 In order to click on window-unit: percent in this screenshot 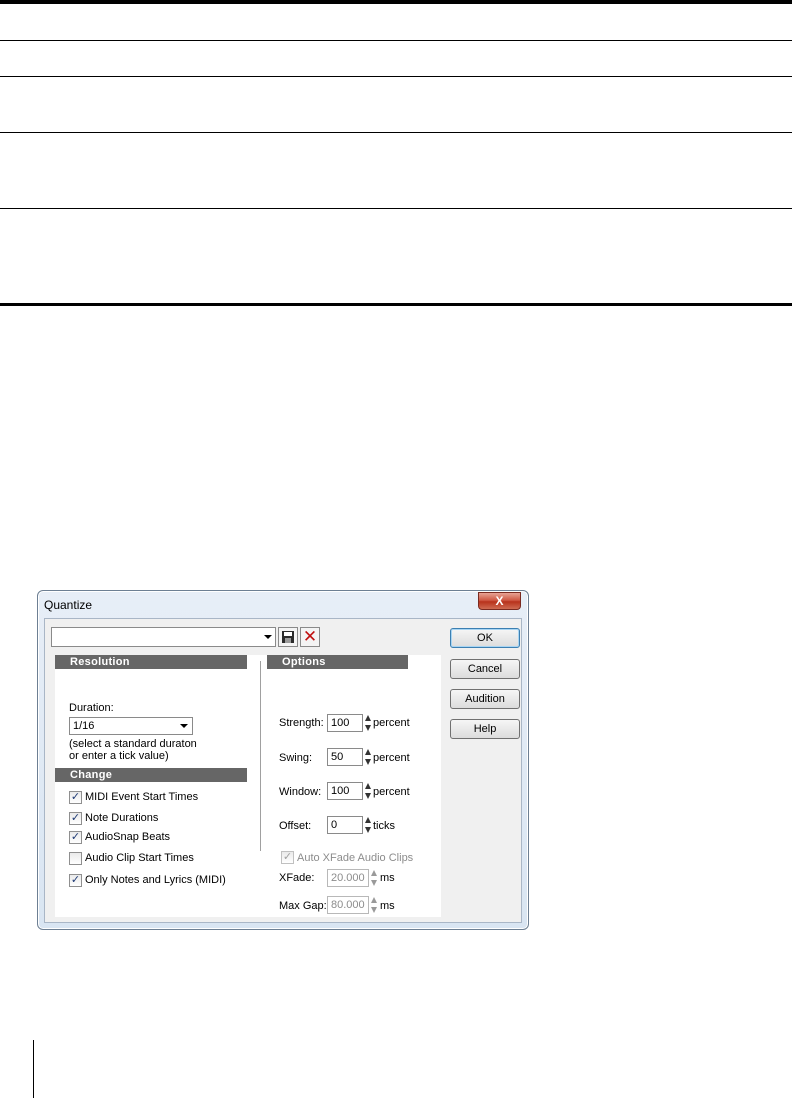, I will do `click(391, 792)`.